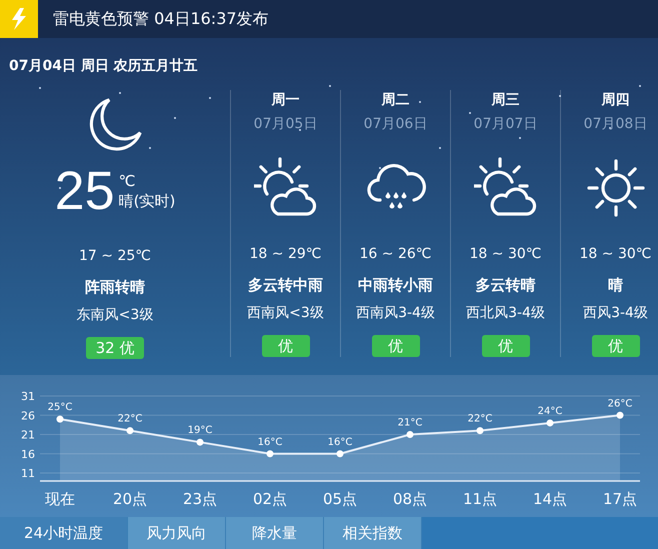  Describe the element at coordinates (19, 19) in the screenshot. I see `lightning-icon` at that location.